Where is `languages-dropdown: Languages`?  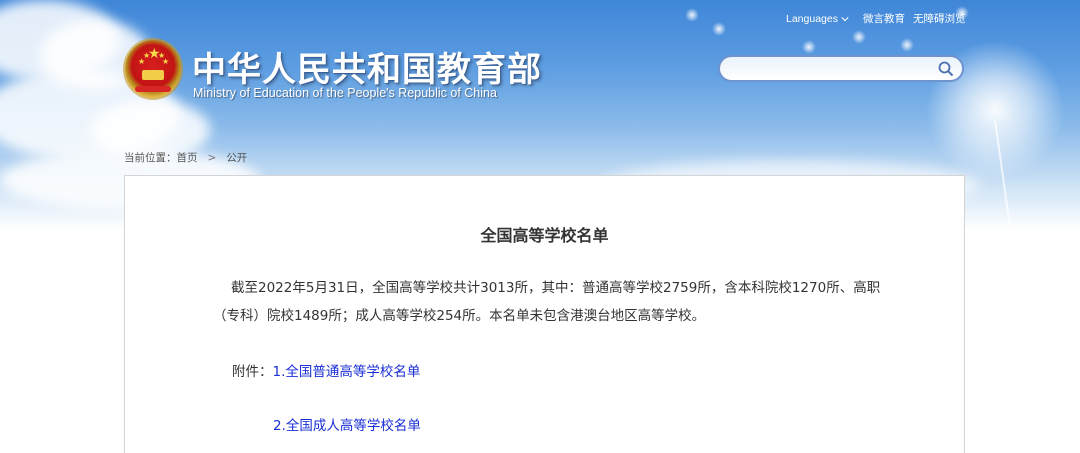
languages-dropdown: Languages is located at coordinates (817, 19).